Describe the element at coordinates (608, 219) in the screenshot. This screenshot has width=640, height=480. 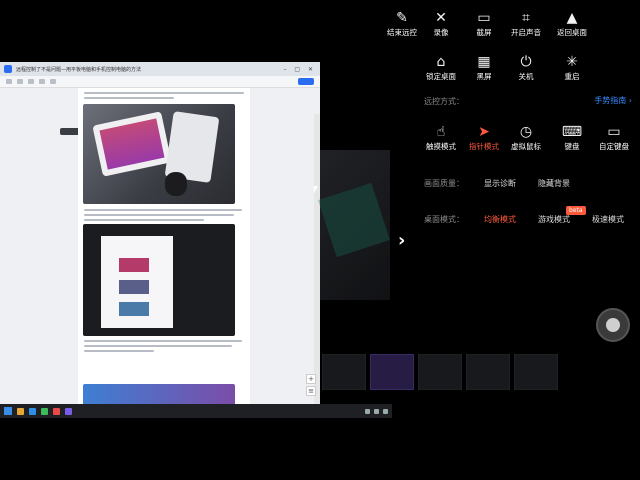
I see `speed-mode-option: 极速模式` at that location.